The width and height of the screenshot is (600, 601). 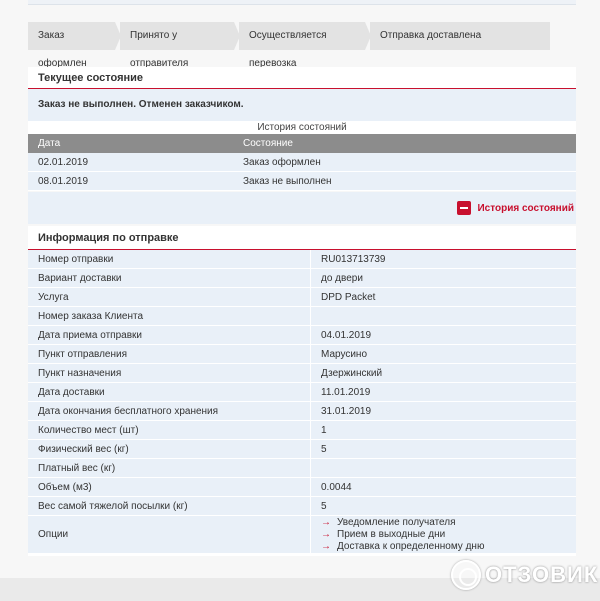 I want to click on row-value: RU013713739, so click(x=353, y=259).